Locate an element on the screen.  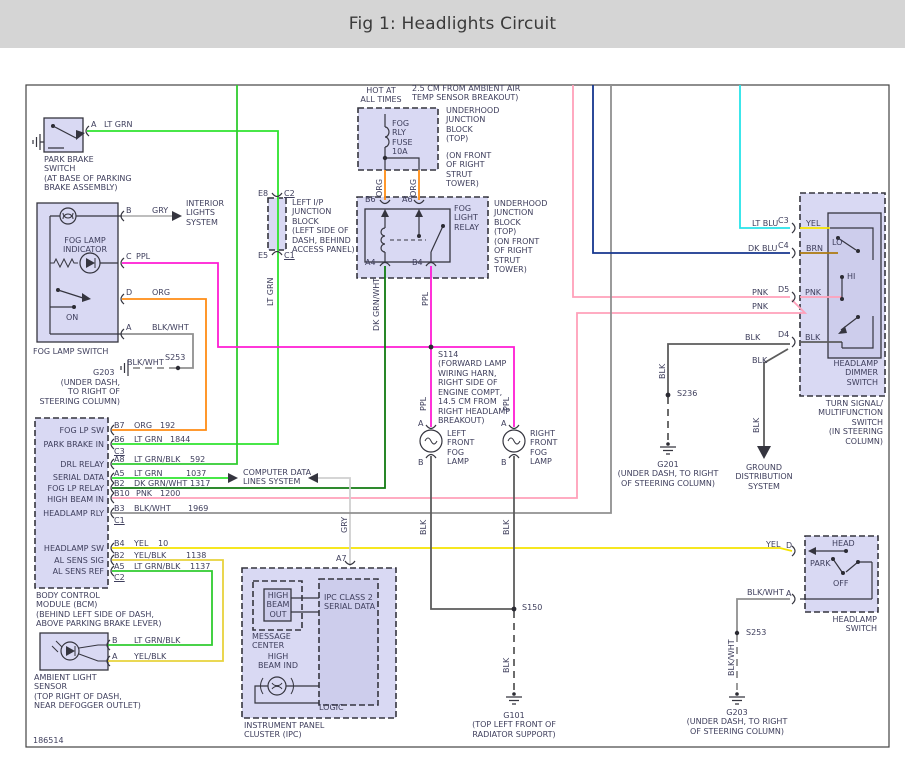
right-fog-lamp-filament is located at coordinates (514, 441).